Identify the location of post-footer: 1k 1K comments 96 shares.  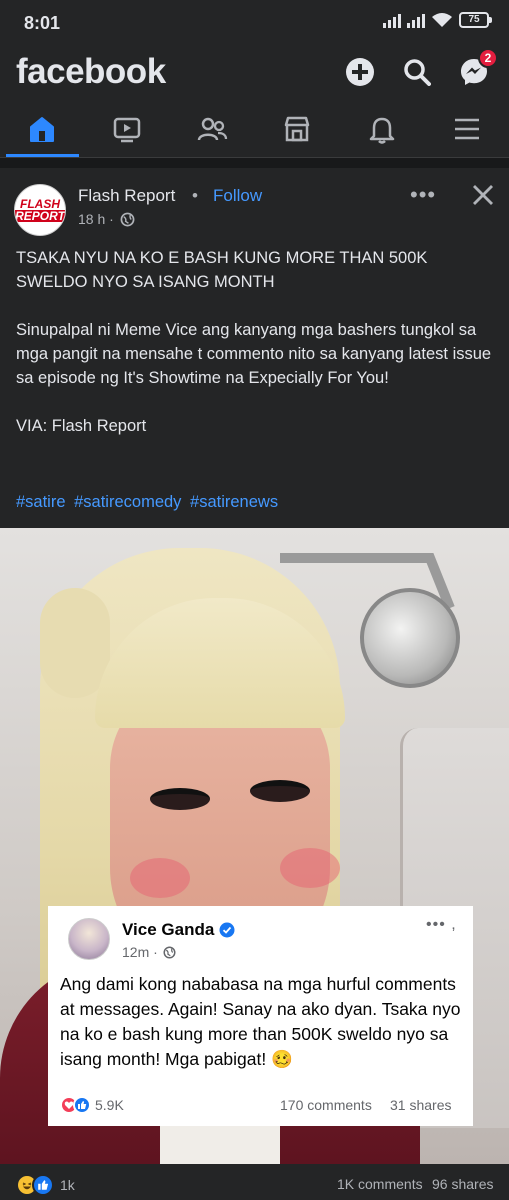
(254, 1186).